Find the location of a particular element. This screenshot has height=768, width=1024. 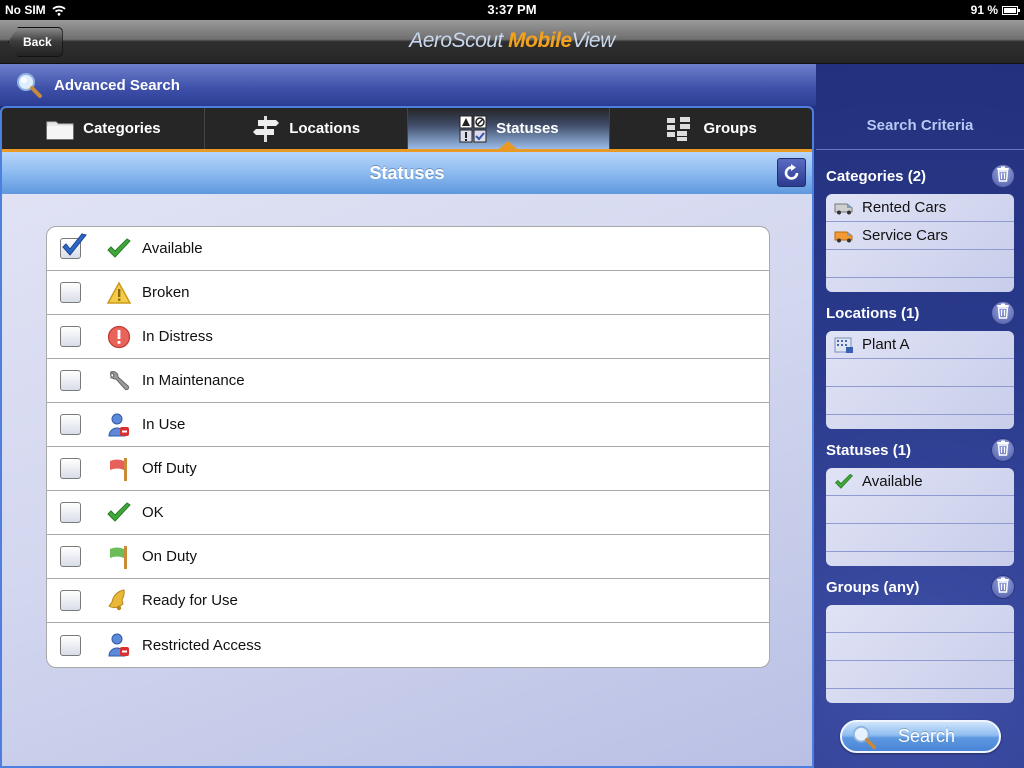

clear-locations-button is located at coordinates (1003, 313).